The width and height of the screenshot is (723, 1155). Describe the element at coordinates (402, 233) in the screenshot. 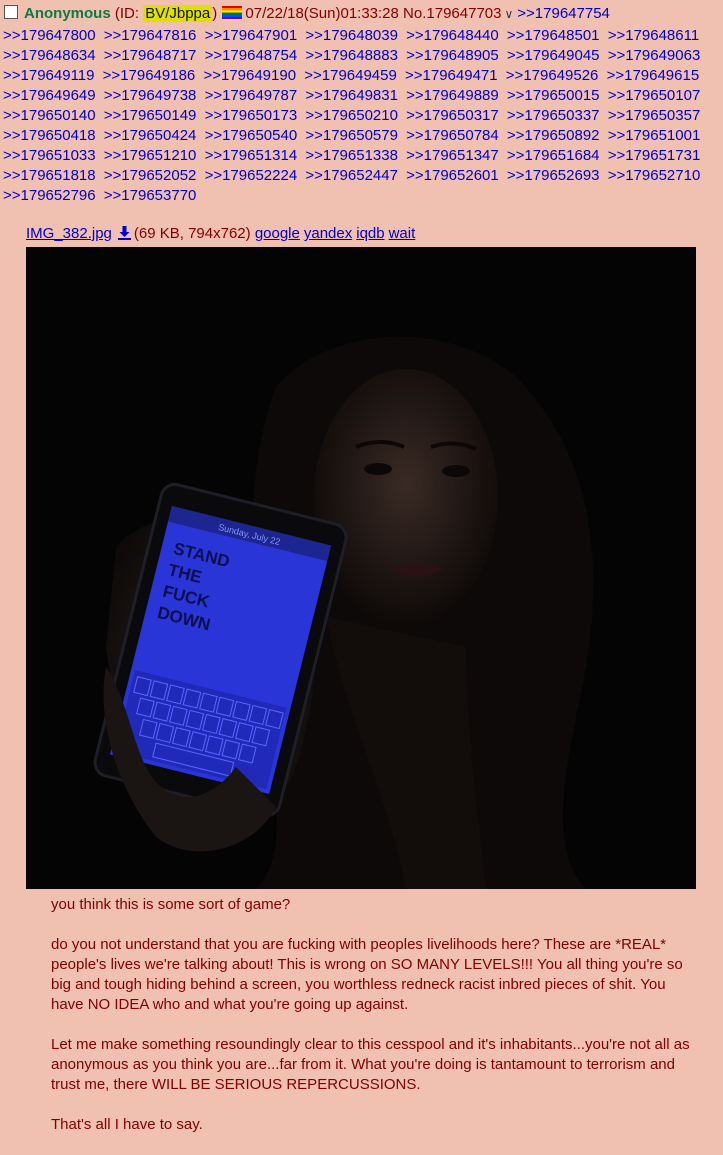

I see `search-wait-link: wait` at that location.